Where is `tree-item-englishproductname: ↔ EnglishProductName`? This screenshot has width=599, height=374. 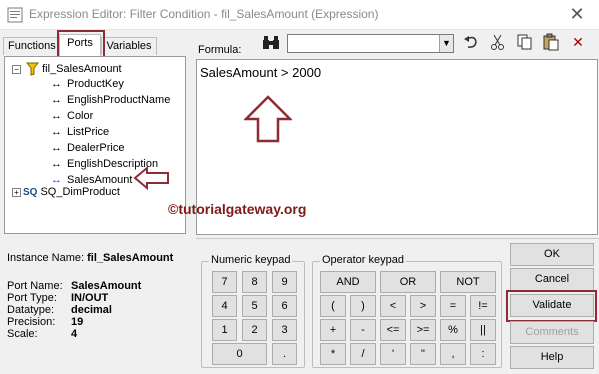
tree-item-englishproductname: ↔ EnglishProductName is located at coordinates (110, 102).